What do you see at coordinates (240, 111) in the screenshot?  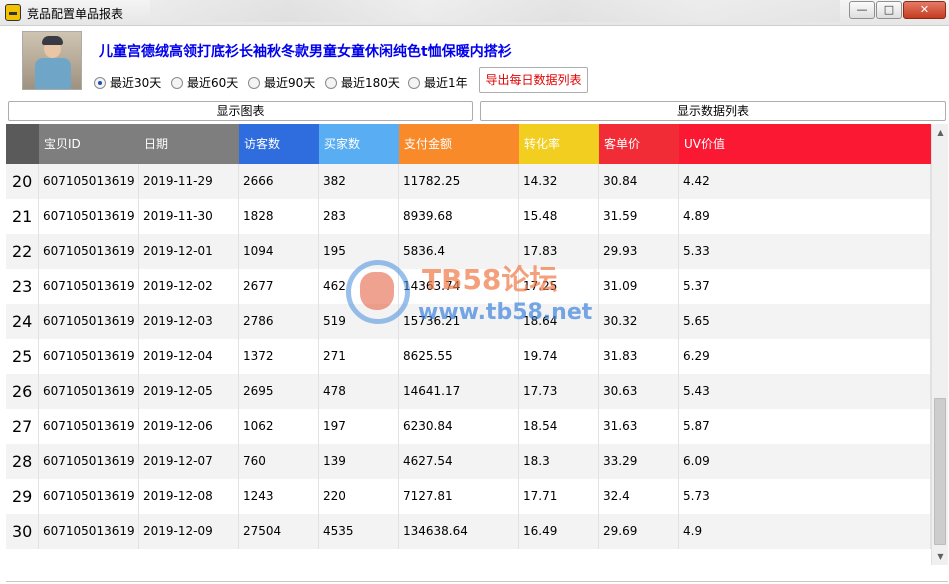 I see `show-chart-button: 显示图表` at bounding box center [240, 111].